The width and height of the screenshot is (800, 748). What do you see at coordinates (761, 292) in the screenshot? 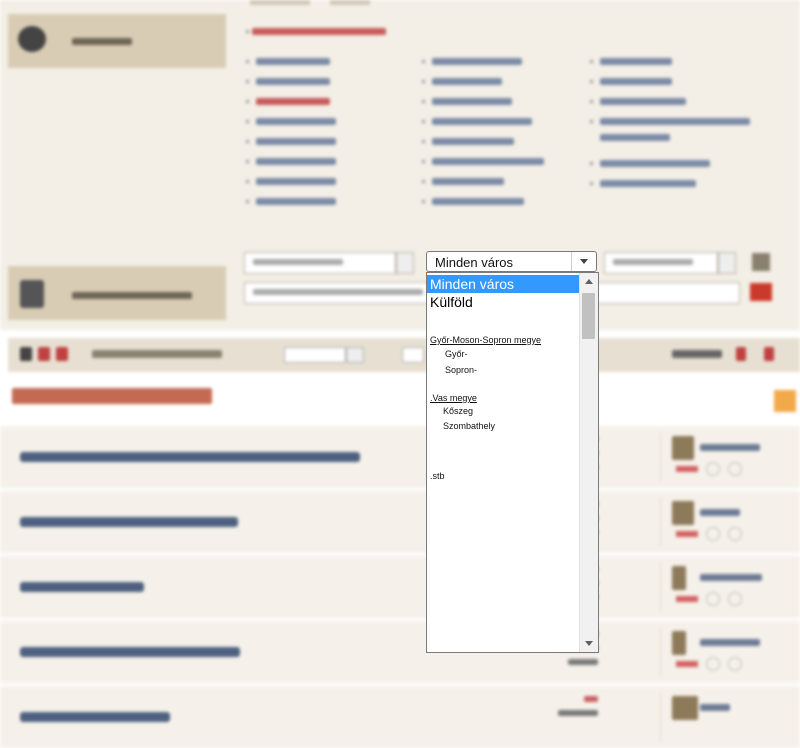
I see `search-submit-button` at bounding box center [761, 292].